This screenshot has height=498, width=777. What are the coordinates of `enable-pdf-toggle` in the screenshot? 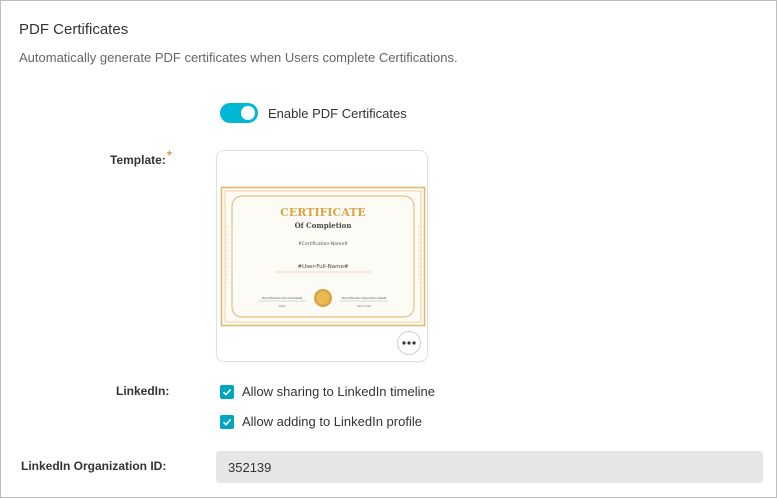 It's located at (239, 113).